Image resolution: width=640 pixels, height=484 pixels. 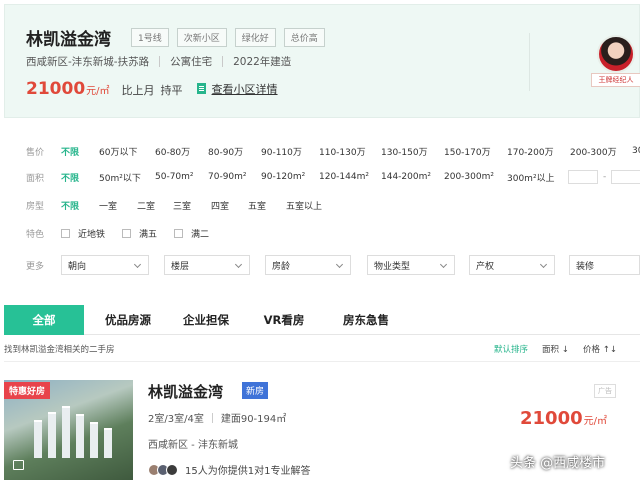 I want to click on filter-label: 更多, so click(x=35, y=266).